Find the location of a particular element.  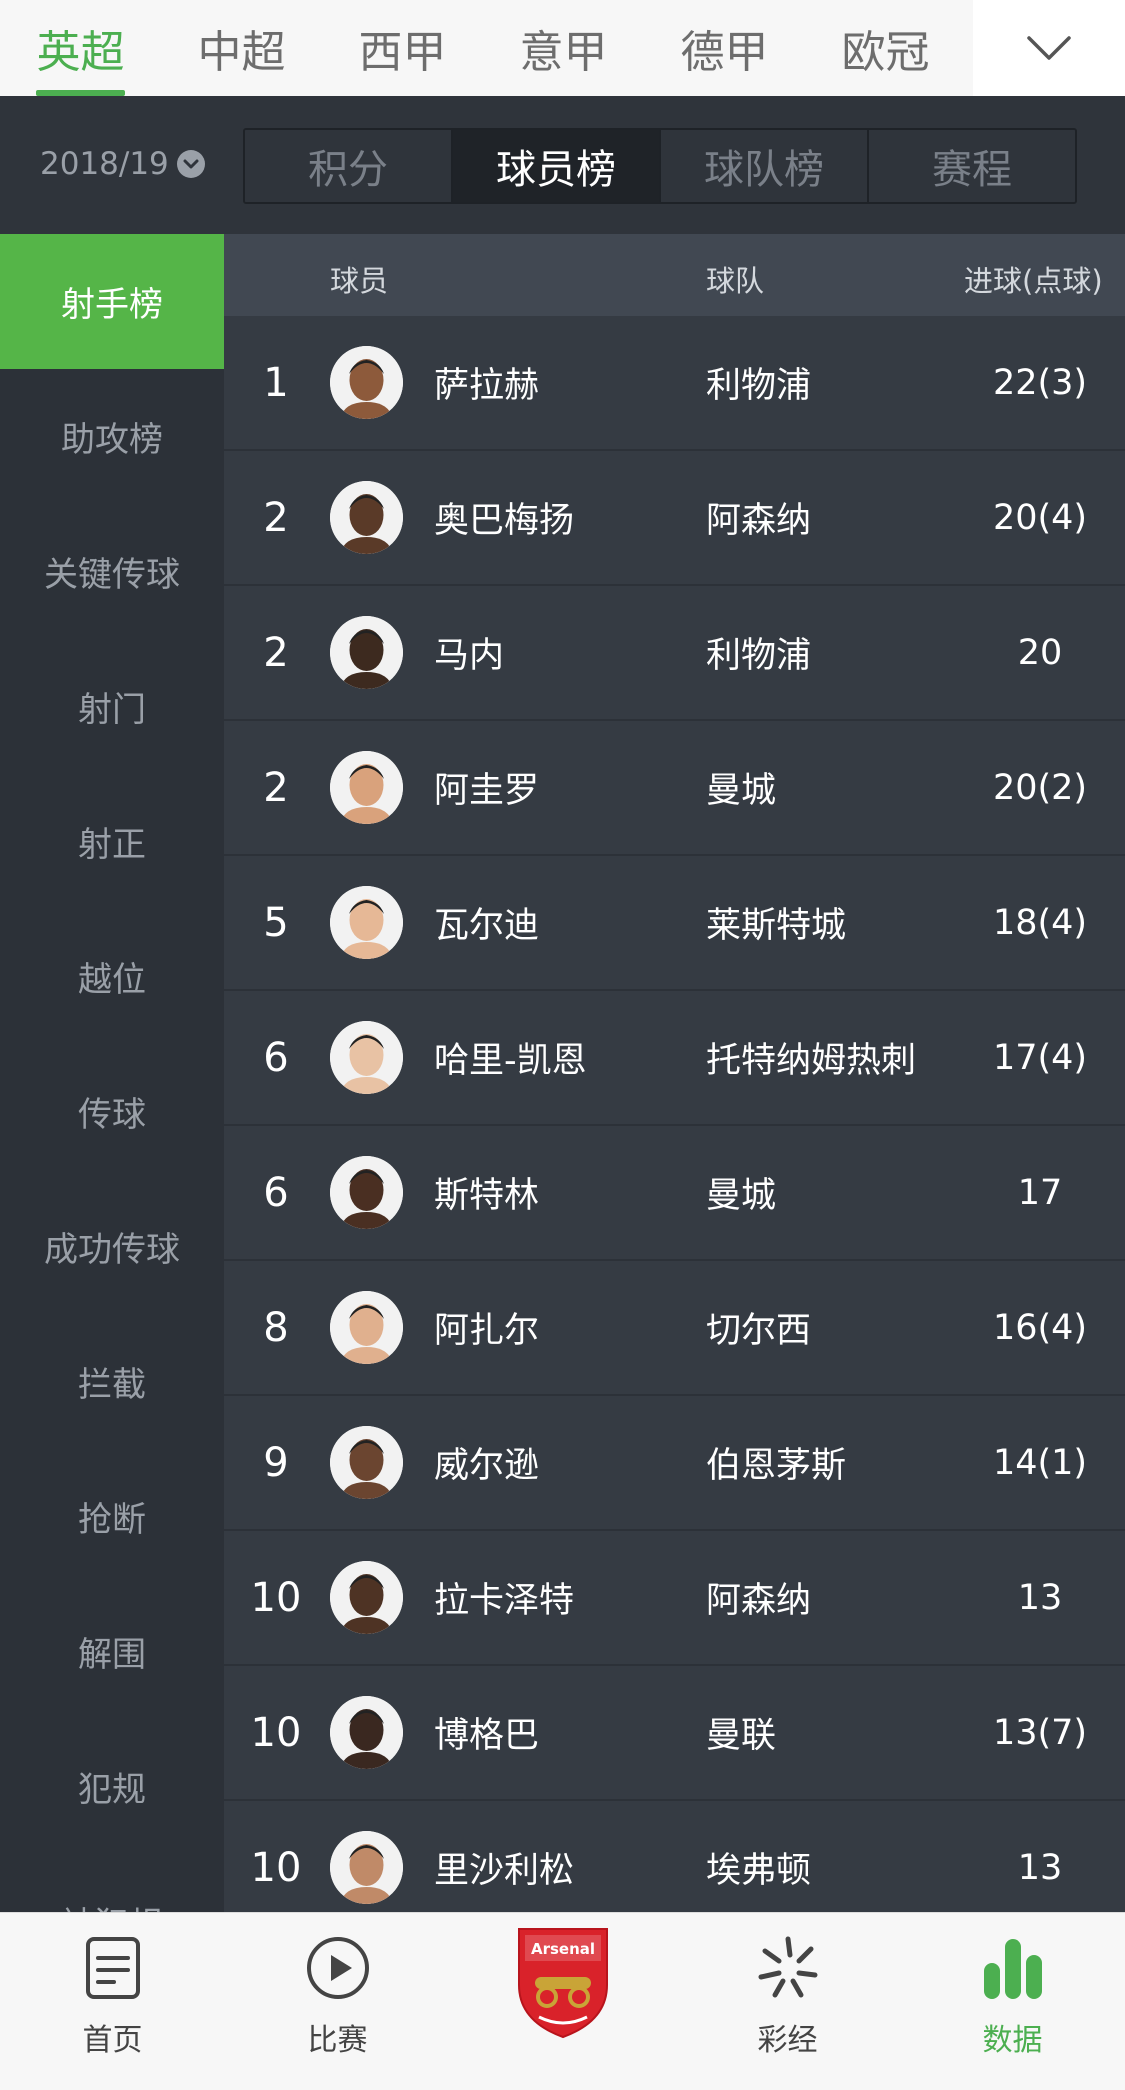

bar-chart-icon is located at coordinates (1012, 1969).